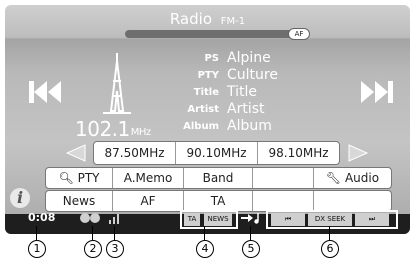 This screenshot has width=416, height=264. What do you see at coordinates (252, 75) in the screenshot?
I see `info-value-pty: Culture` at bounding box center [252, 75].